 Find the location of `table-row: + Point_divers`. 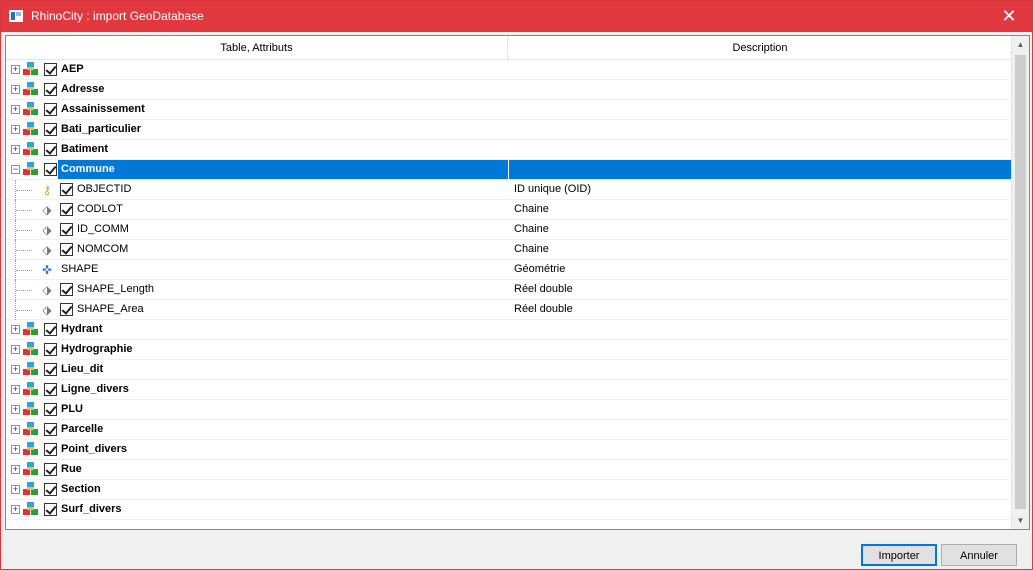

table-row: + Point_divers is located at coordinates (508, 450).